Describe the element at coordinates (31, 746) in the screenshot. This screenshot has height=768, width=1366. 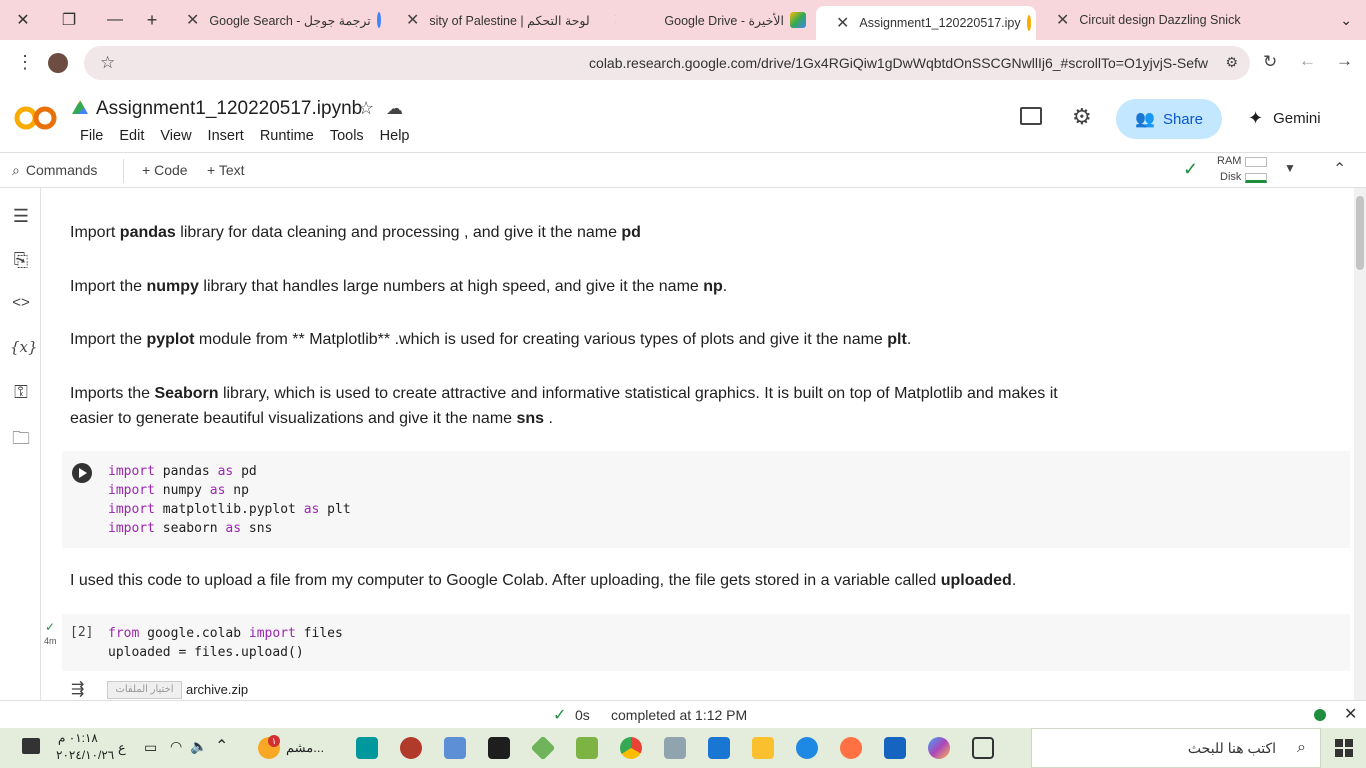
I see `notification-center-icon` at that location.